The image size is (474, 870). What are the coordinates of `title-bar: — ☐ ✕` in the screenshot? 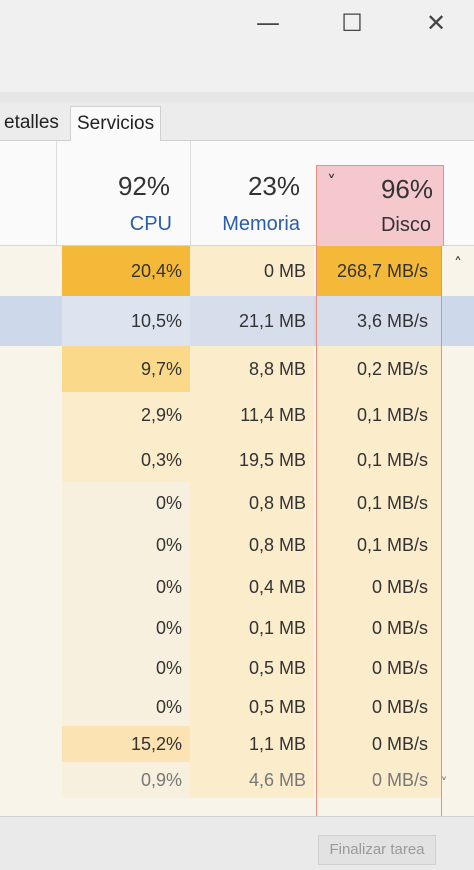 It's located at (237, 46).